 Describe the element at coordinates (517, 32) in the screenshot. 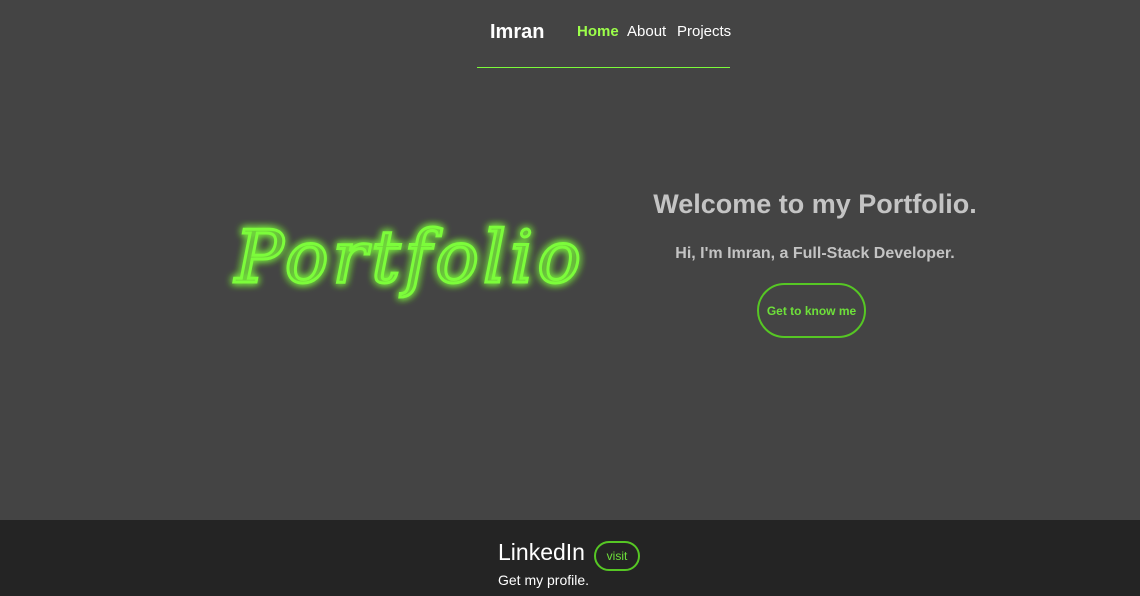

I see `brand-name: Imran` at that location.